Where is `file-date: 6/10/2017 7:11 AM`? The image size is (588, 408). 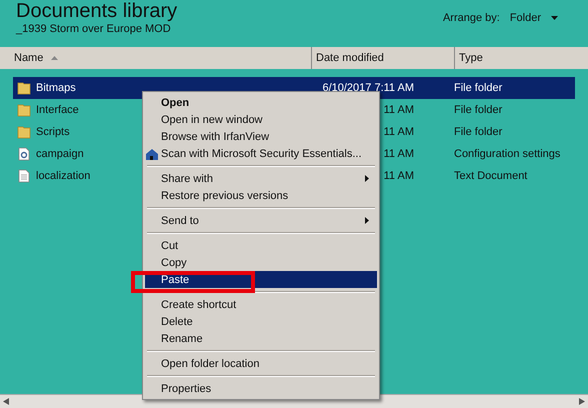
file-date: 6/10/2017 7:11 AM is located at coordinates (368, 88).